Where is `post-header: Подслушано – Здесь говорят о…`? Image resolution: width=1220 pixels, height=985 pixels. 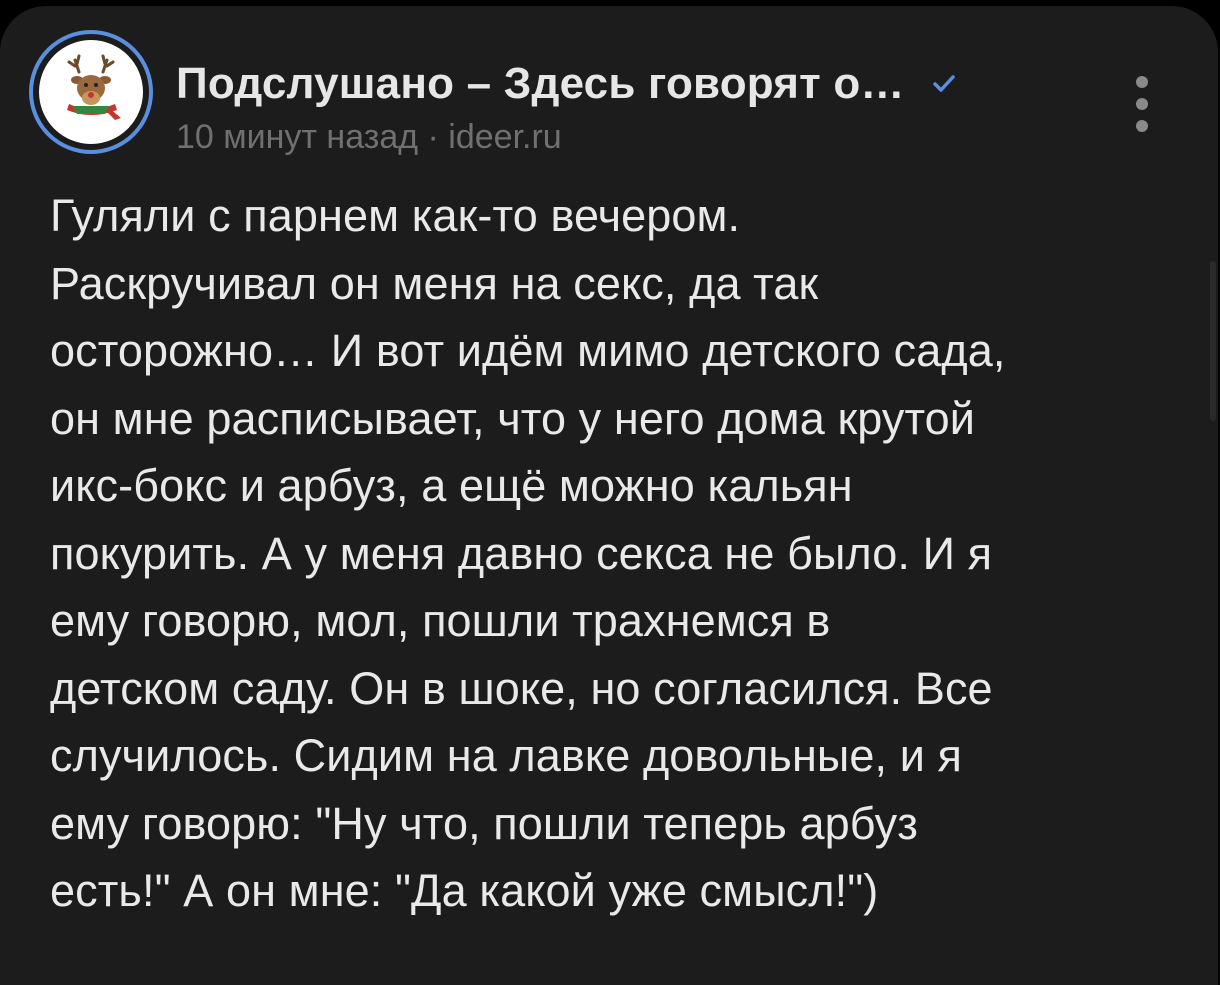 post-header: Подслушано – Здесь говорят о… is located at coordinates (567, 84).